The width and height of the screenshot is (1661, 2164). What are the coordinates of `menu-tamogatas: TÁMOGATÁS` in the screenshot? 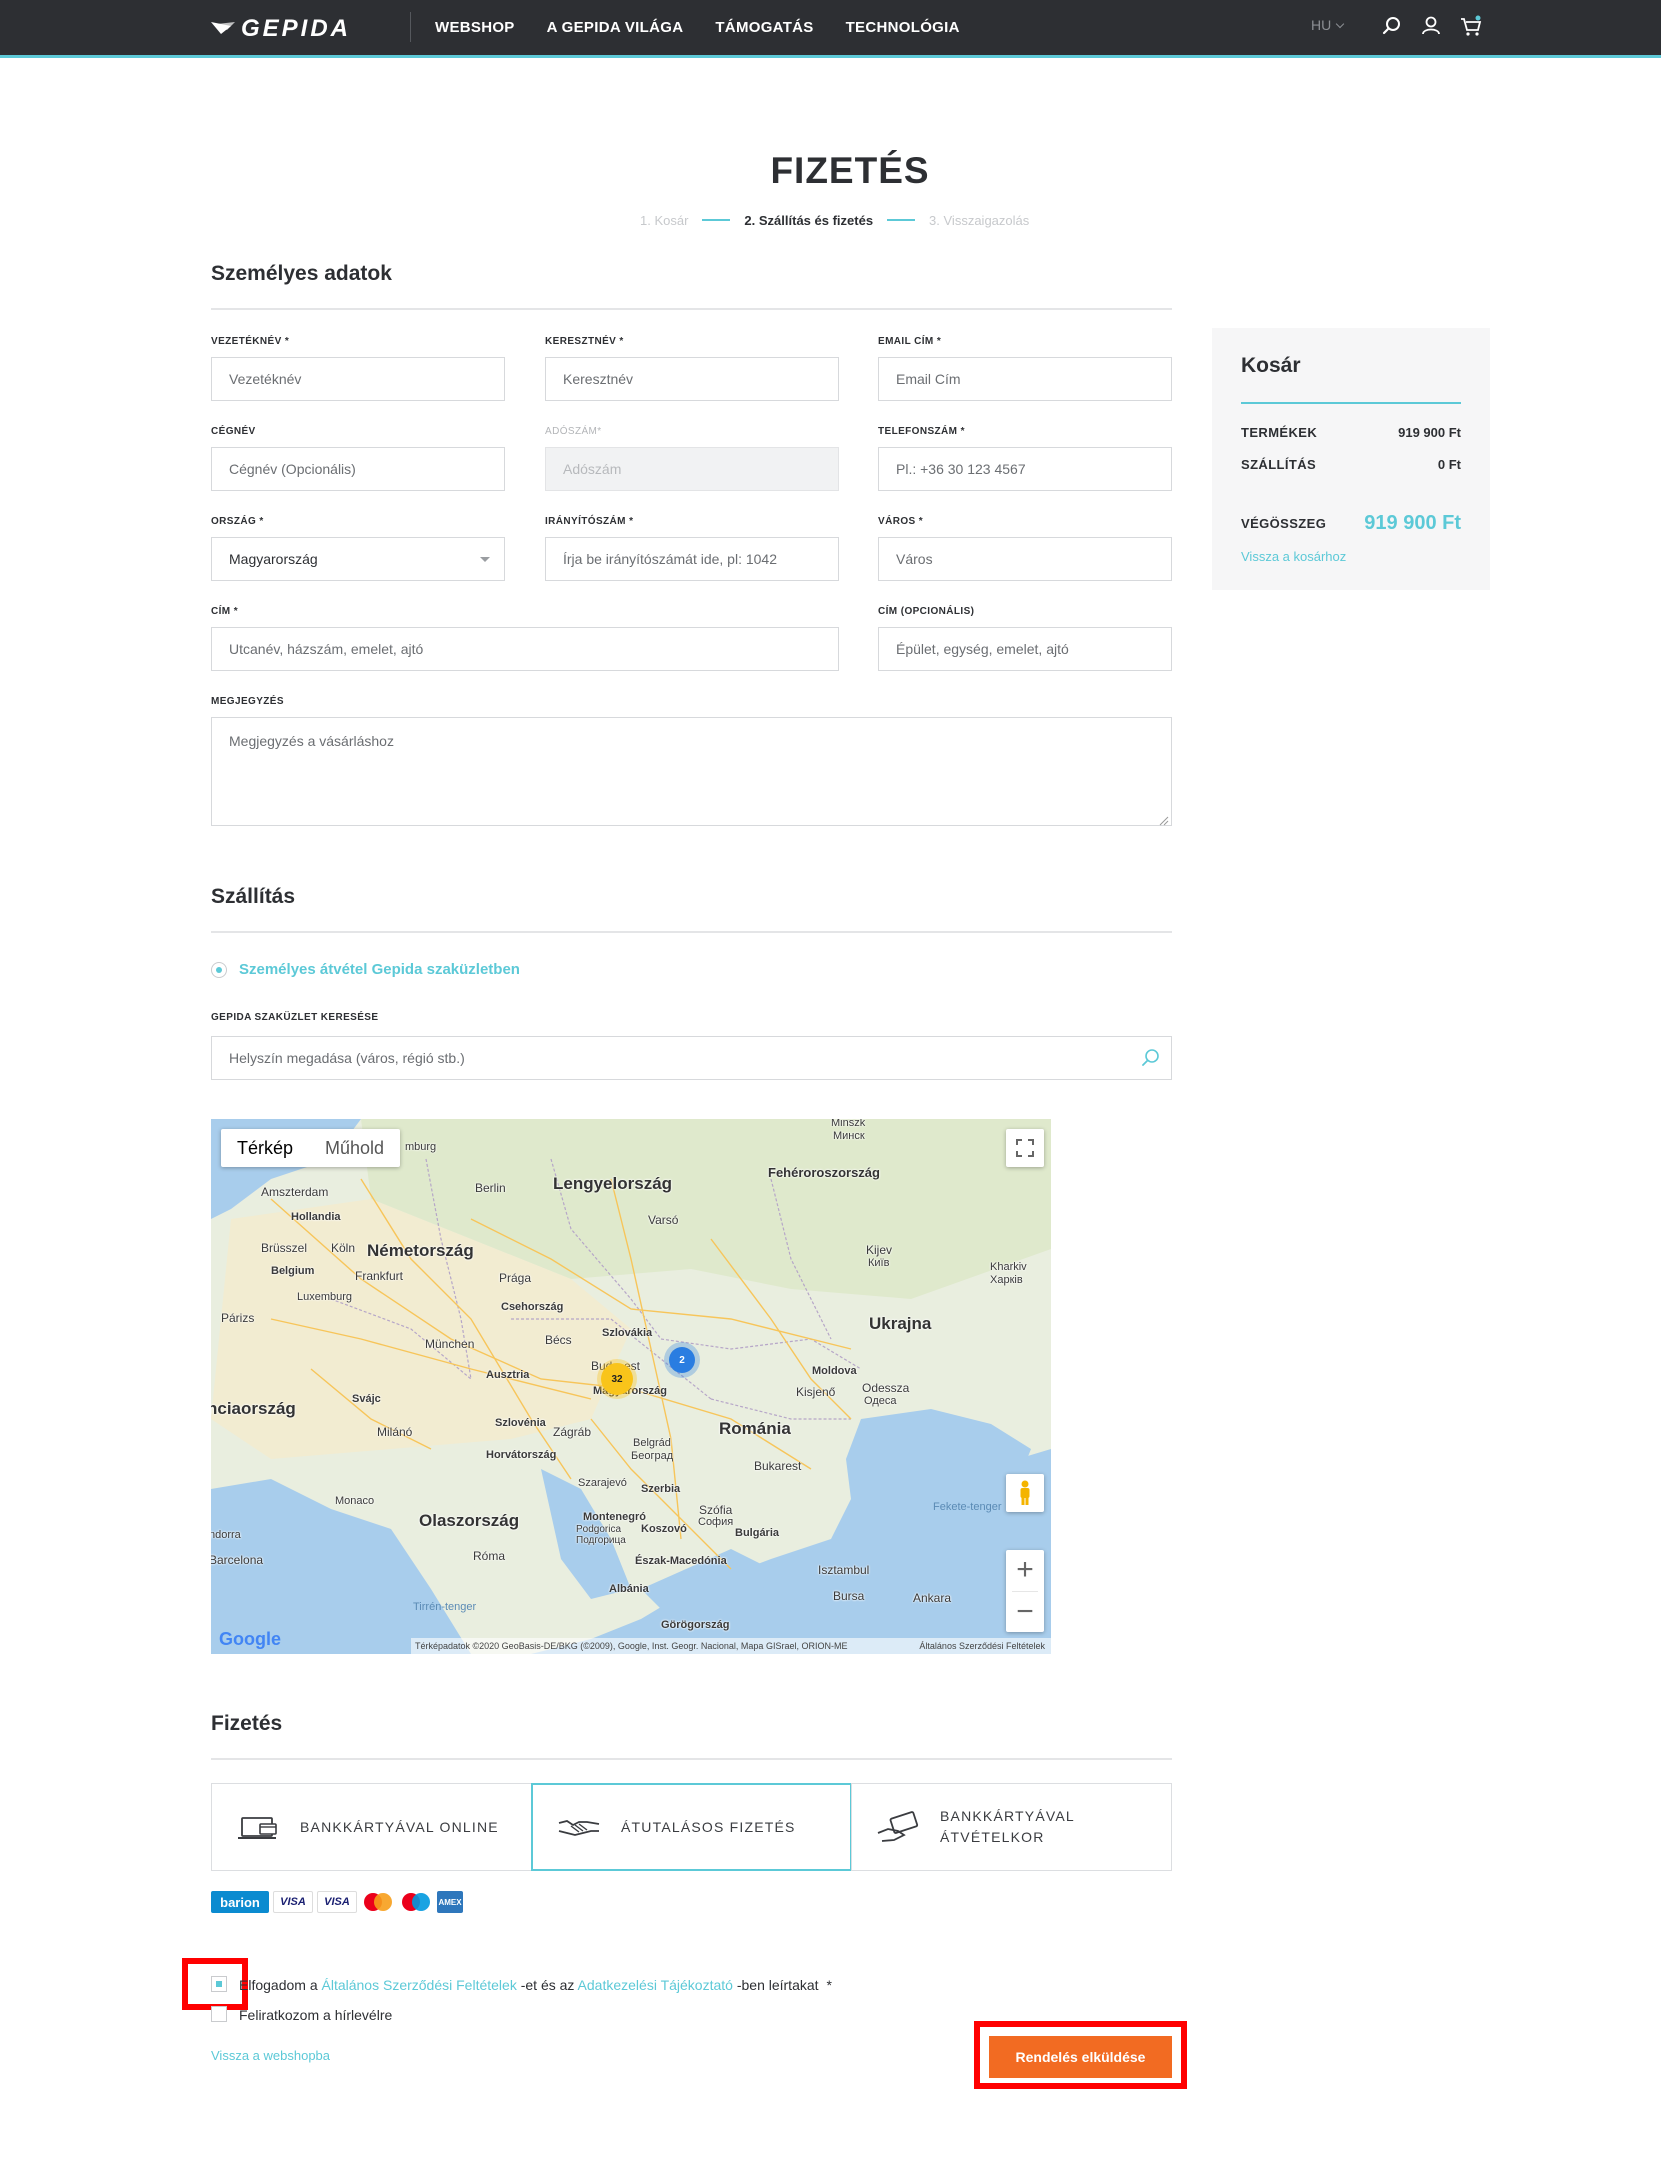 It's located at (764, 27).